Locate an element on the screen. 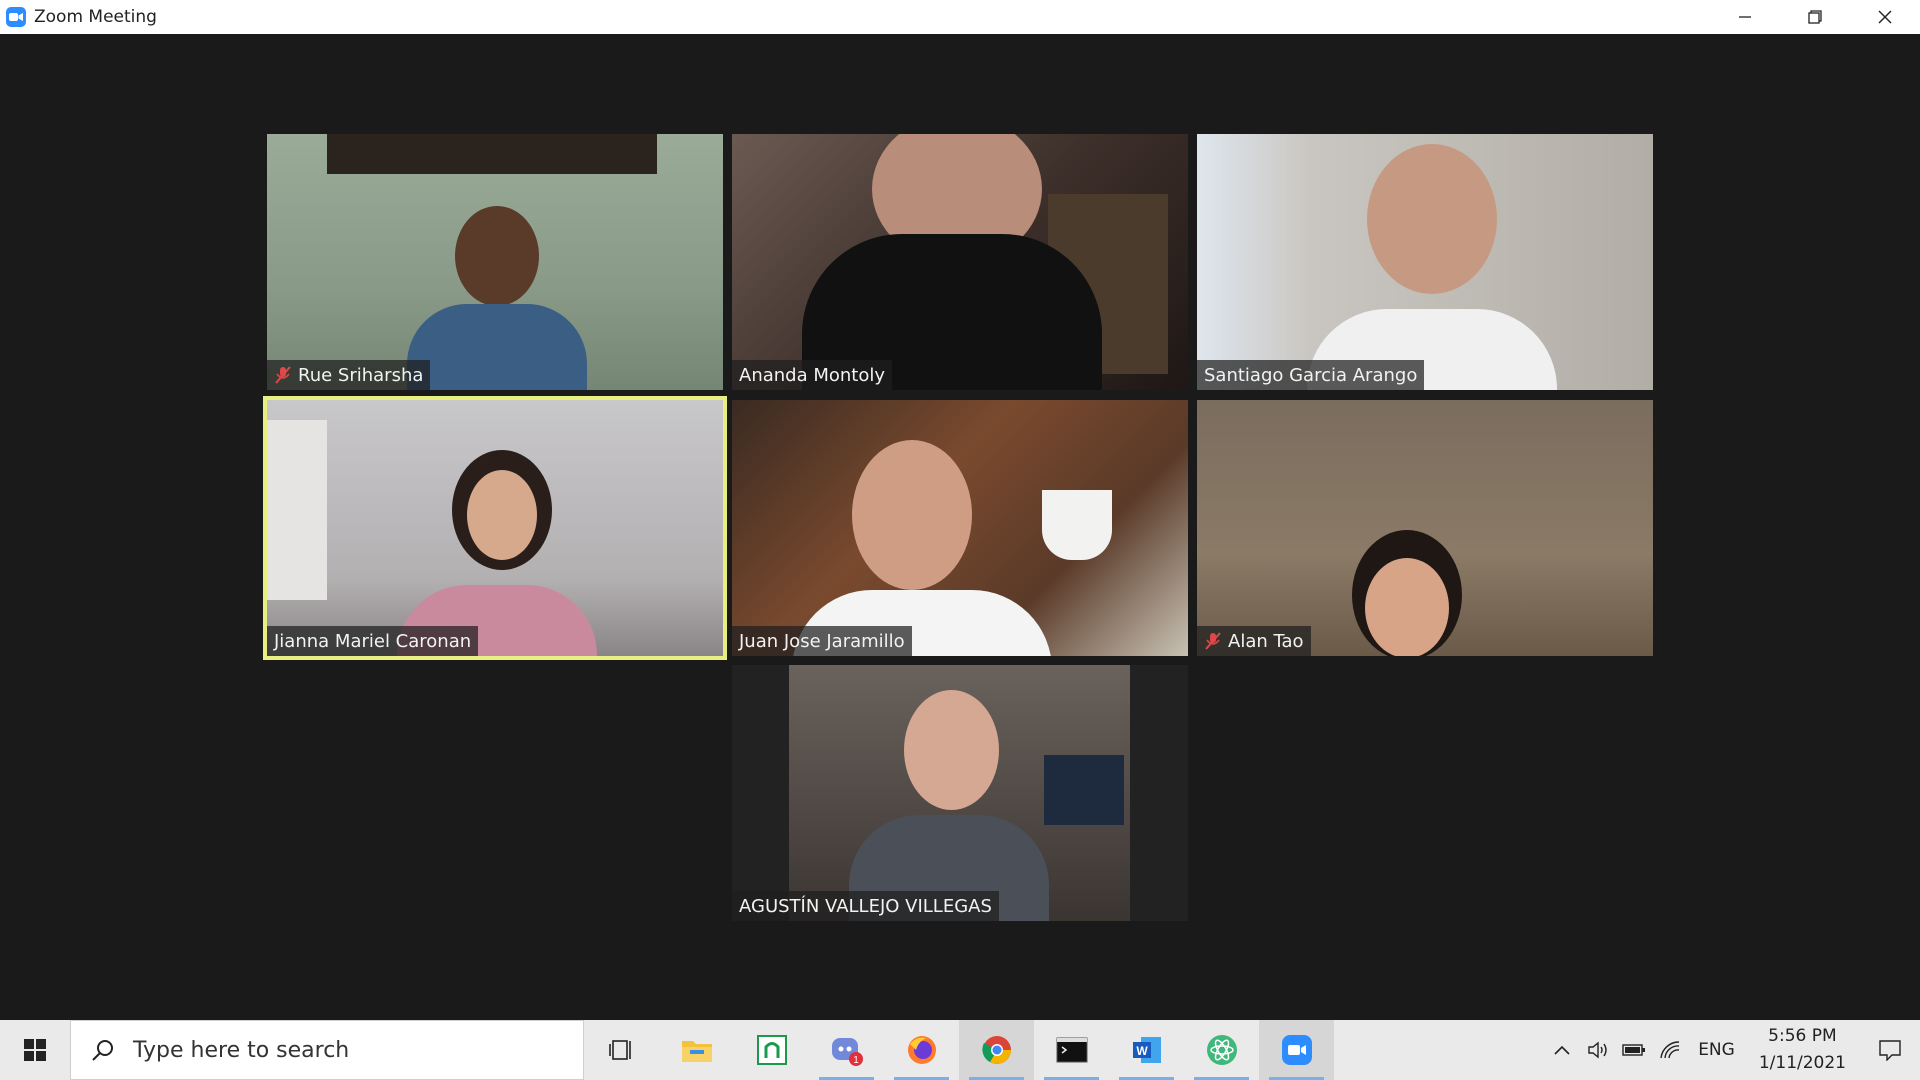 The image size is (1920, 1080). participant-name-label: Santiago Garcia Arango is located at coordinates (1311, 375).